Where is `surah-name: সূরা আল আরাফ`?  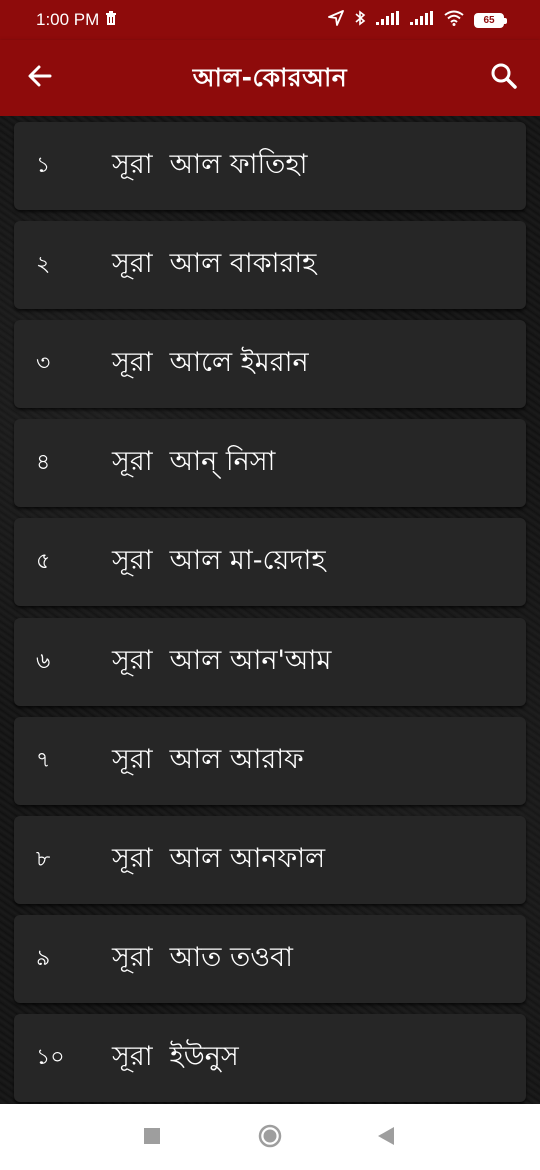 surah-name: সূরা আল আরাফ is located at coordinates (208, 759).